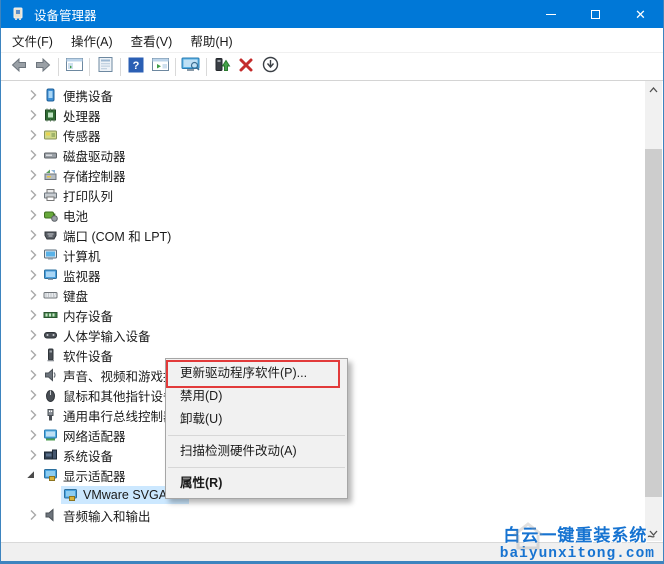  I want to click on tree-item-hit-area: 软件设备, so click(78, 355).